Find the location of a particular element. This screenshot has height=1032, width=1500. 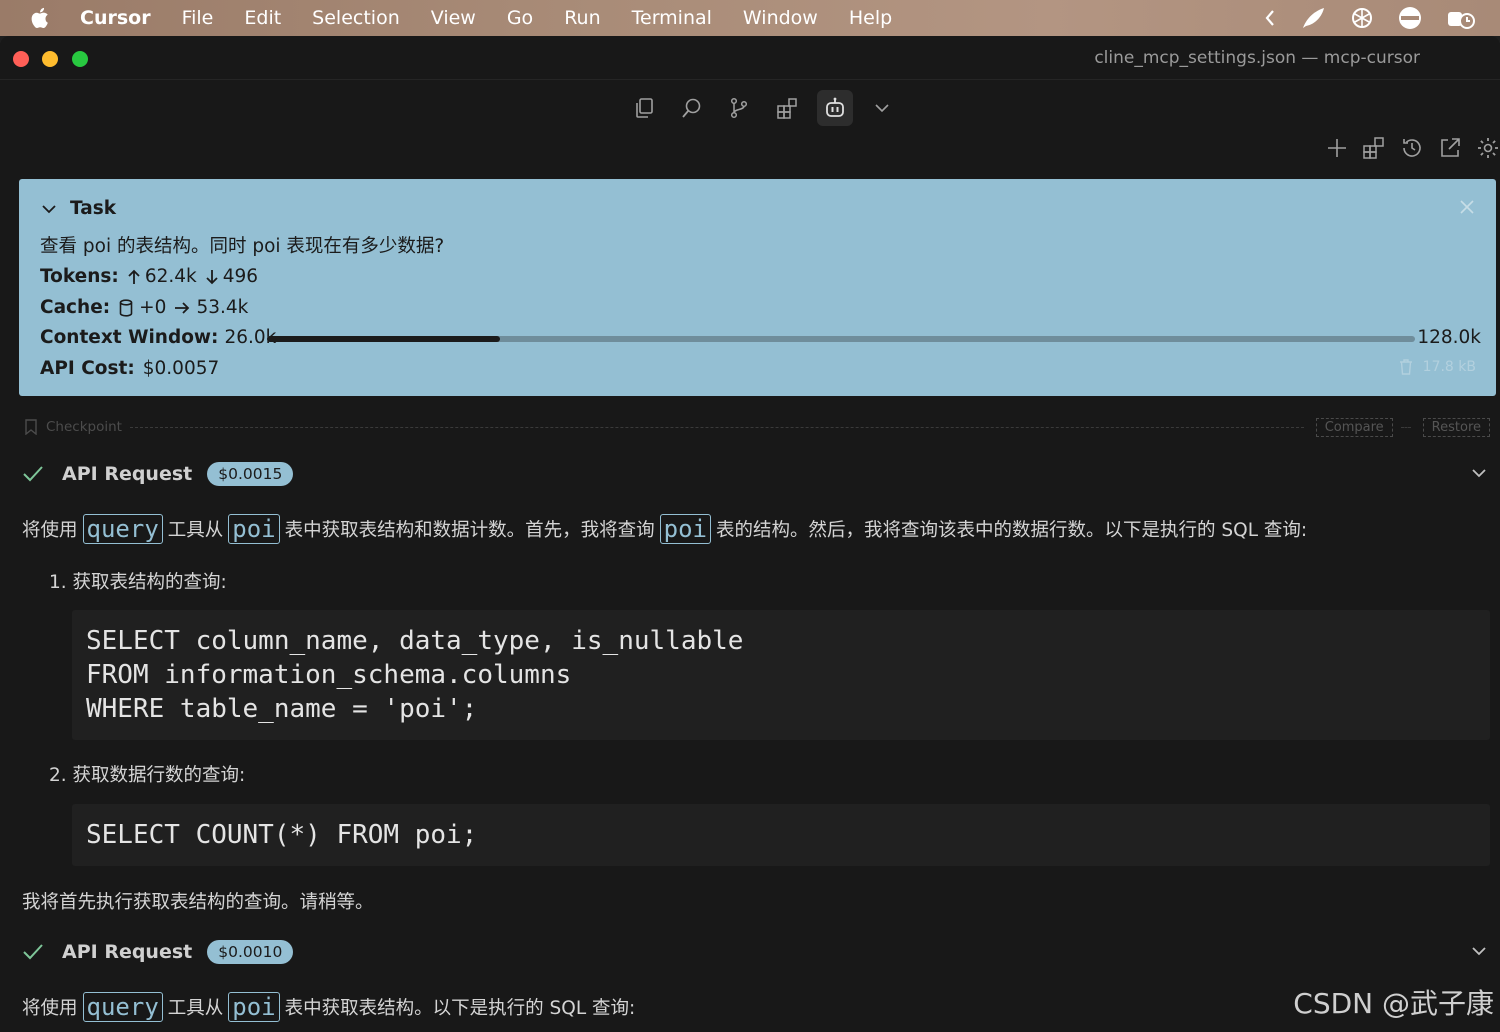

database-icon is located at coordinates (126, 307).